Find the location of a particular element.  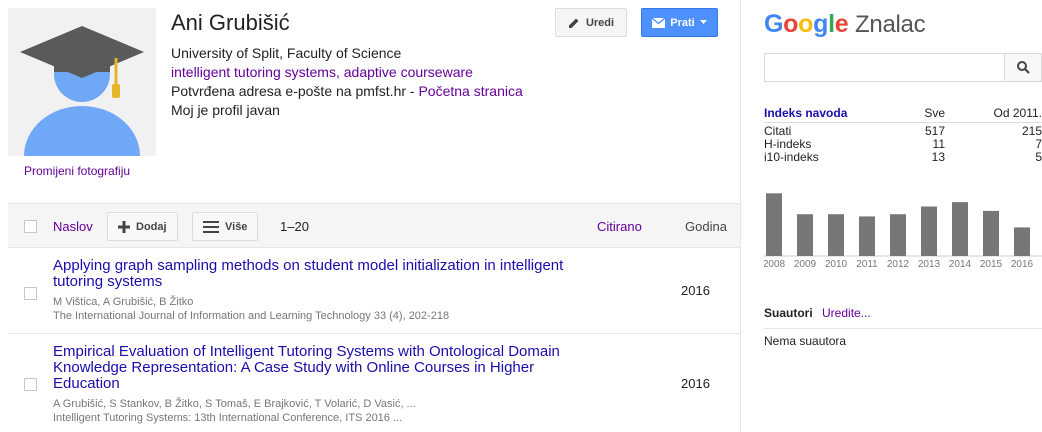

chart-bar-2016 is located at coordinates (1022, 241).